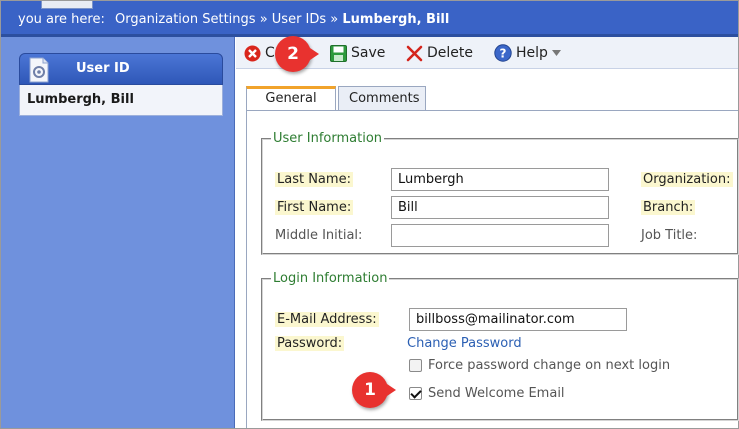 This screenshot has height=429, width=739. I want to click on breadcrumb-prefix: you are here:, so click(61, 19).